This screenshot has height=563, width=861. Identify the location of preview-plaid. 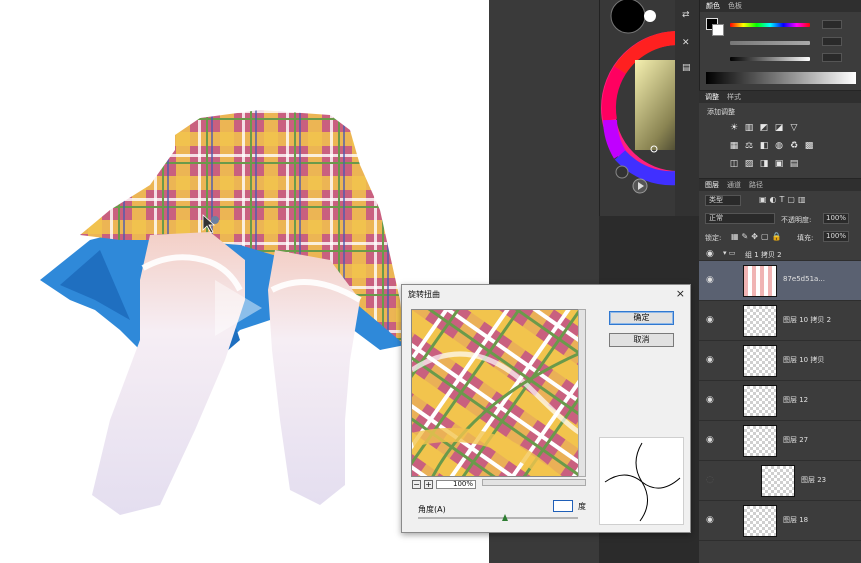
(498, 393).